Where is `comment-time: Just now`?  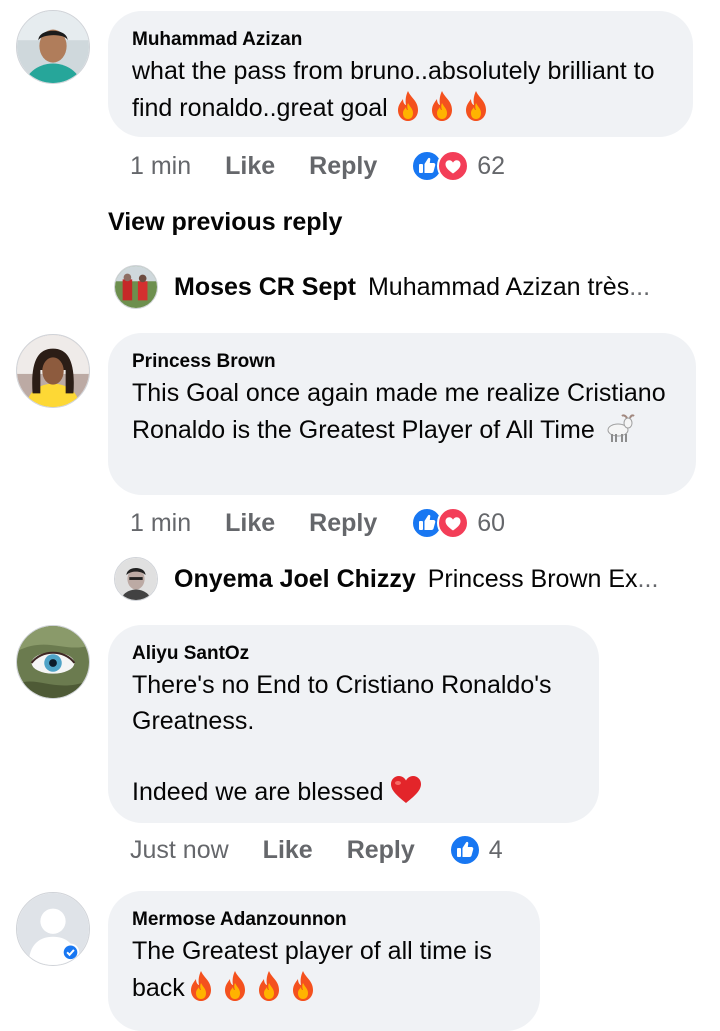
comment-time: Just now is located at coordinates (179, 850).